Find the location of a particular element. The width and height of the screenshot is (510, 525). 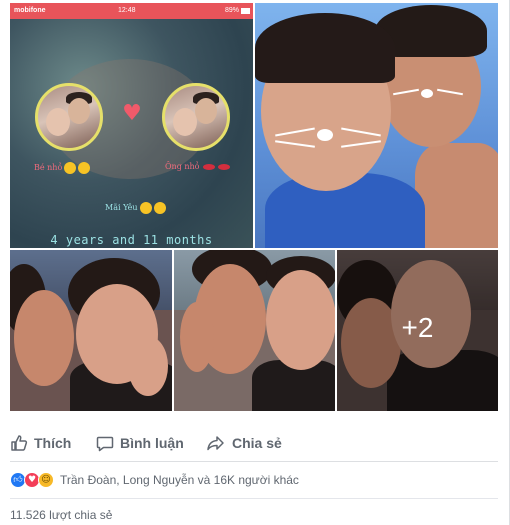

label-right: Ông nhỏ is located at coordinates (197, 166).